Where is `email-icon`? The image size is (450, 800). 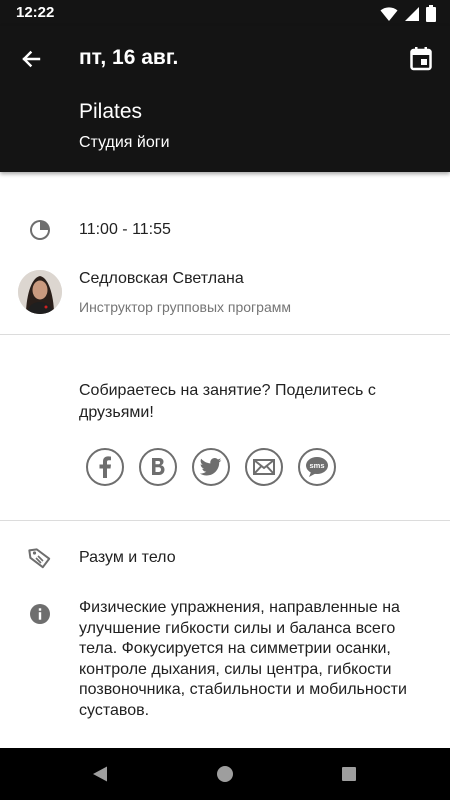 email-icon is located at coordinates (264, 467).